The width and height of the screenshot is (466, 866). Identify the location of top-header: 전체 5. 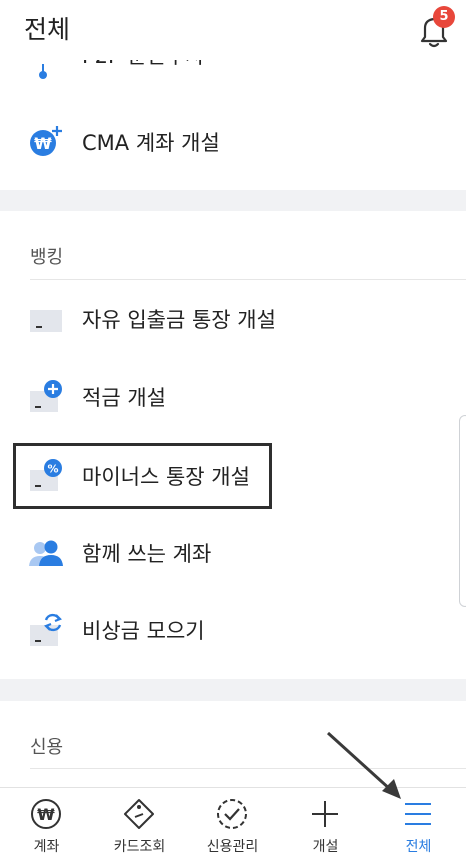
(233, 30).